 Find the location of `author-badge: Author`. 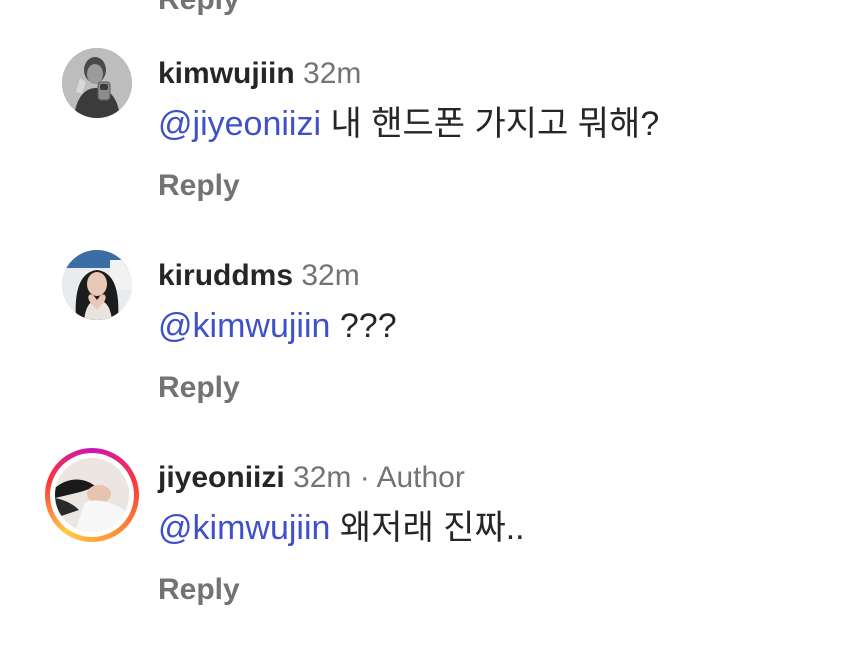

author-badge: Author is located at coordinates (420, 477).